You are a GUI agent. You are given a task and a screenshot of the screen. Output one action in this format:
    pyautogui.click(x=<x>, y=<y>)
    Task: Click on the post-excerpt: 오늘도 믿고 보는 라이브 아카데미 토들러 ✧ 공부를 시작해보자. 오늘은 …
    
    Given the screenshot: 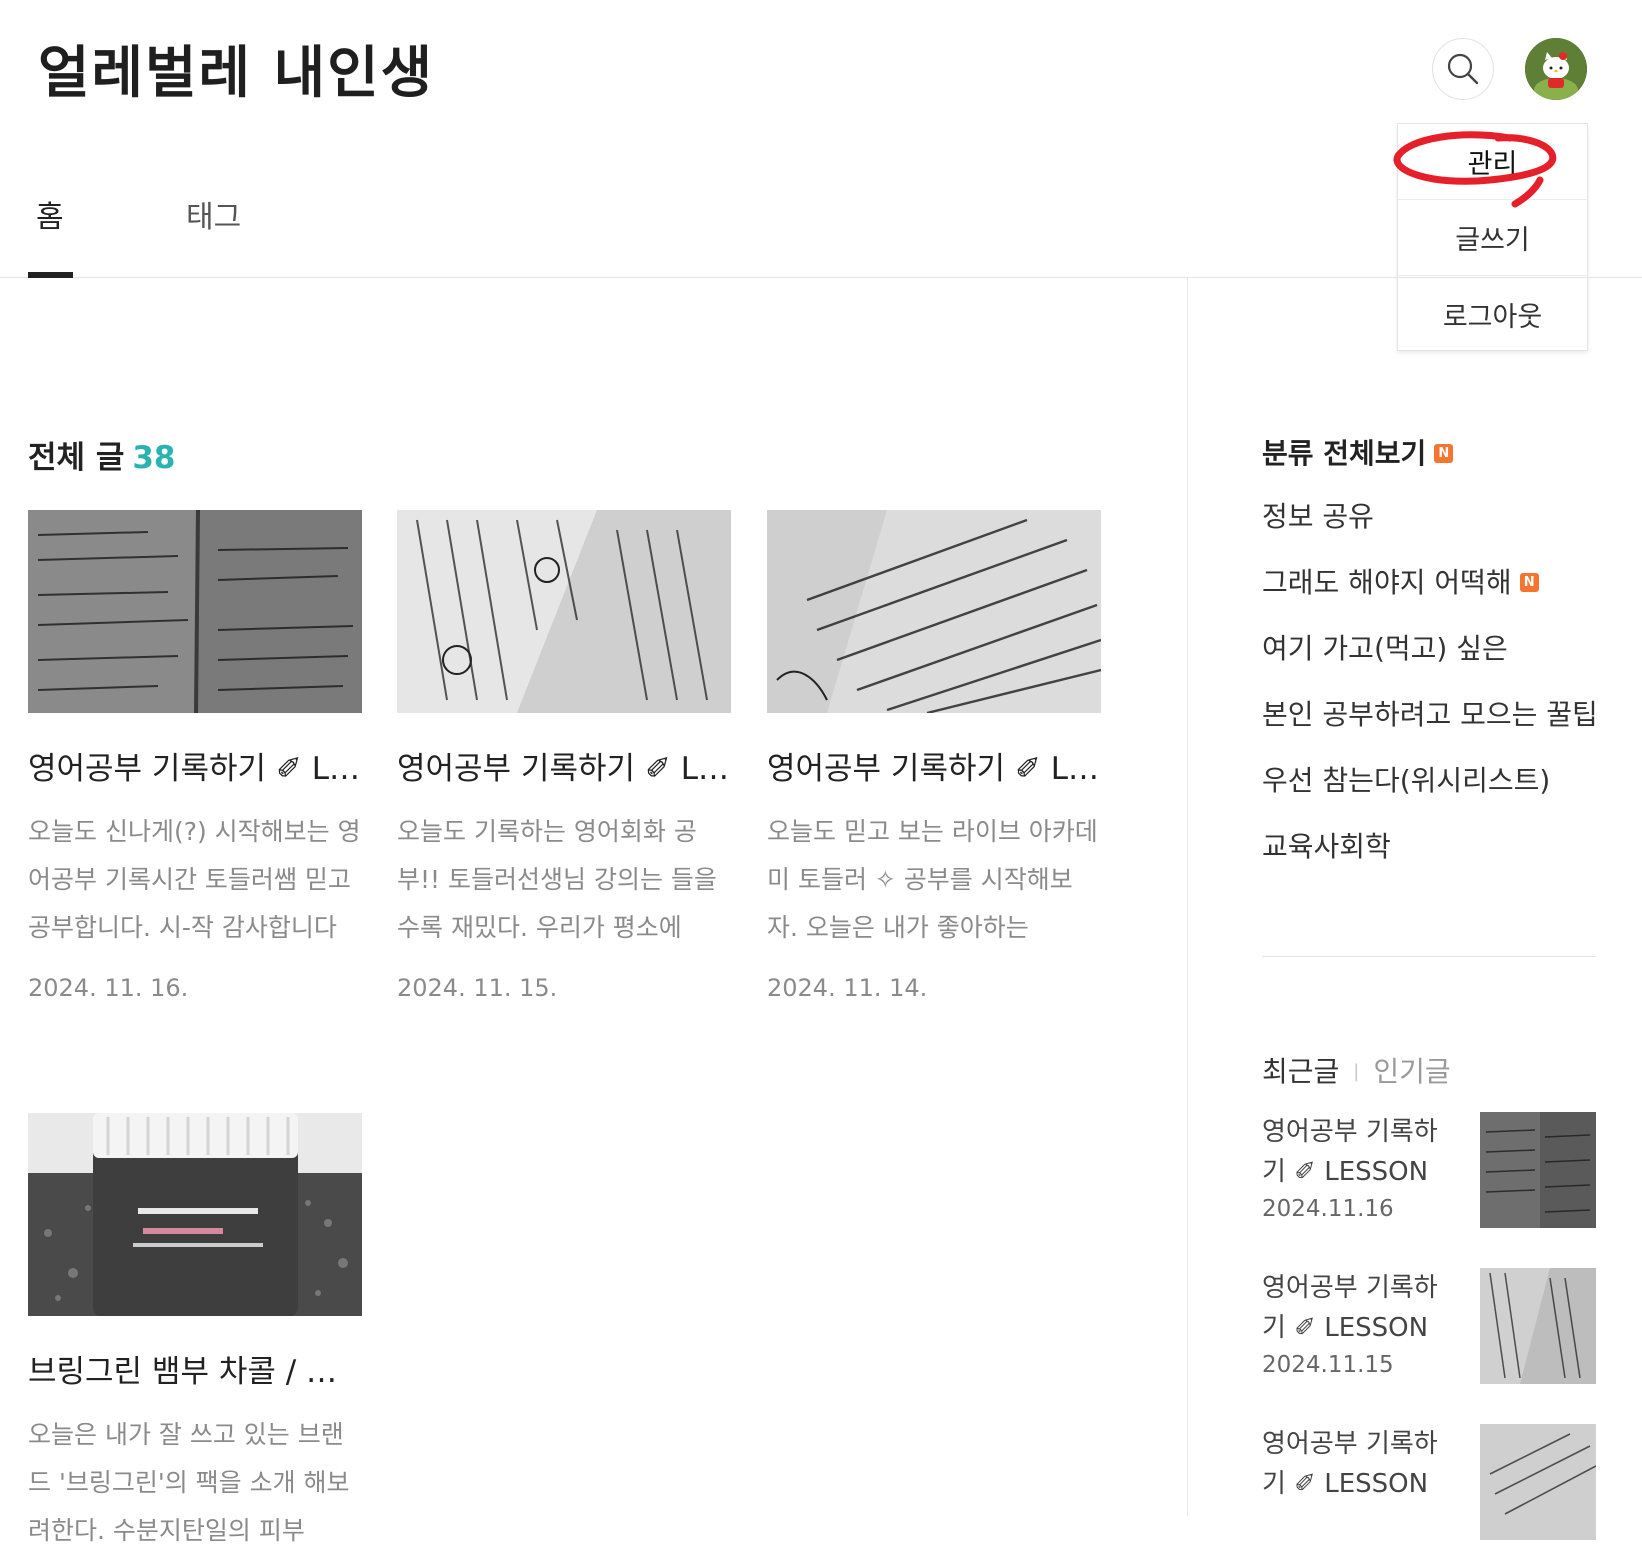 What is the action you would take?
    pyautogui.click(x=932, y=879)
    